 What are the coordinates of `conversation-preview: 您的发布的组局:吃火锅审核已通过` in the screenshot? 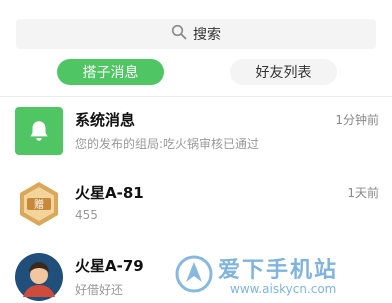 It's located at (167, 144).